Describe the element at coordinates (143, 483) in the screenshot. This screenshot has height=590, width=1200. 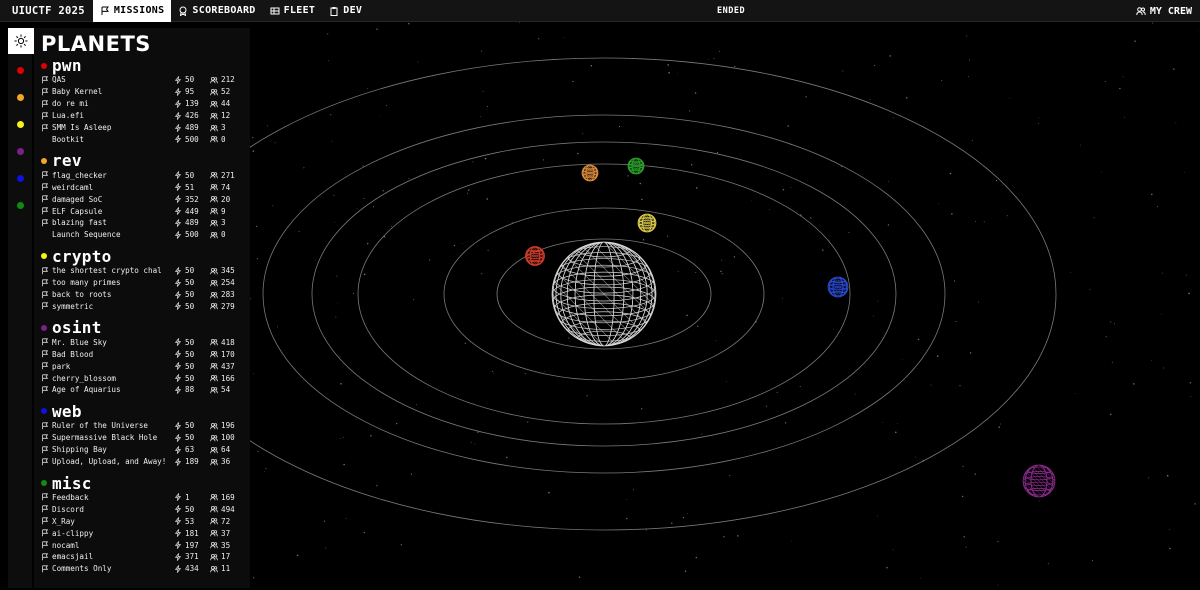
I see `category-header: misc` at that location.